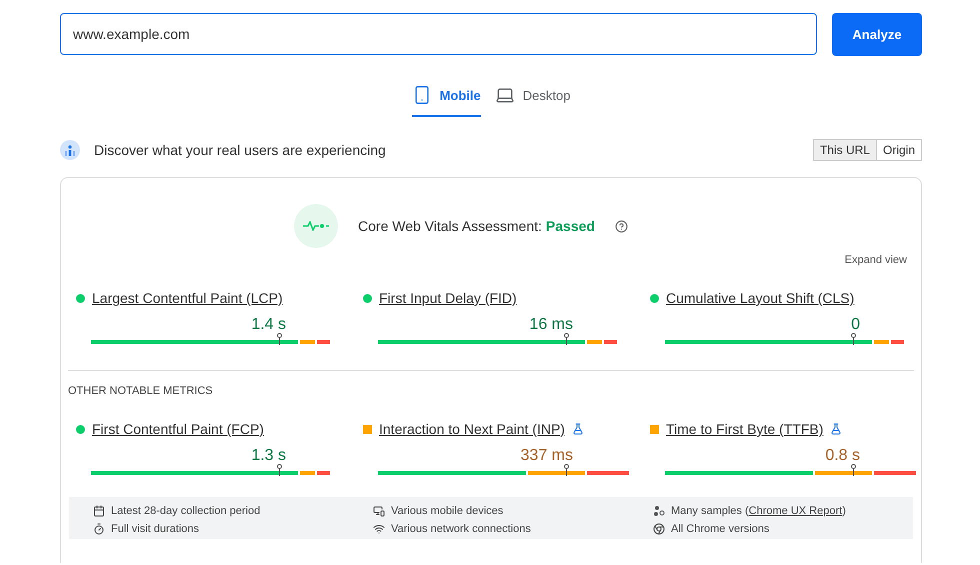  What do you see at coordinates (659, 529) in the screenshot?
I see `chrome-icon` at bounding box center [659, 529].